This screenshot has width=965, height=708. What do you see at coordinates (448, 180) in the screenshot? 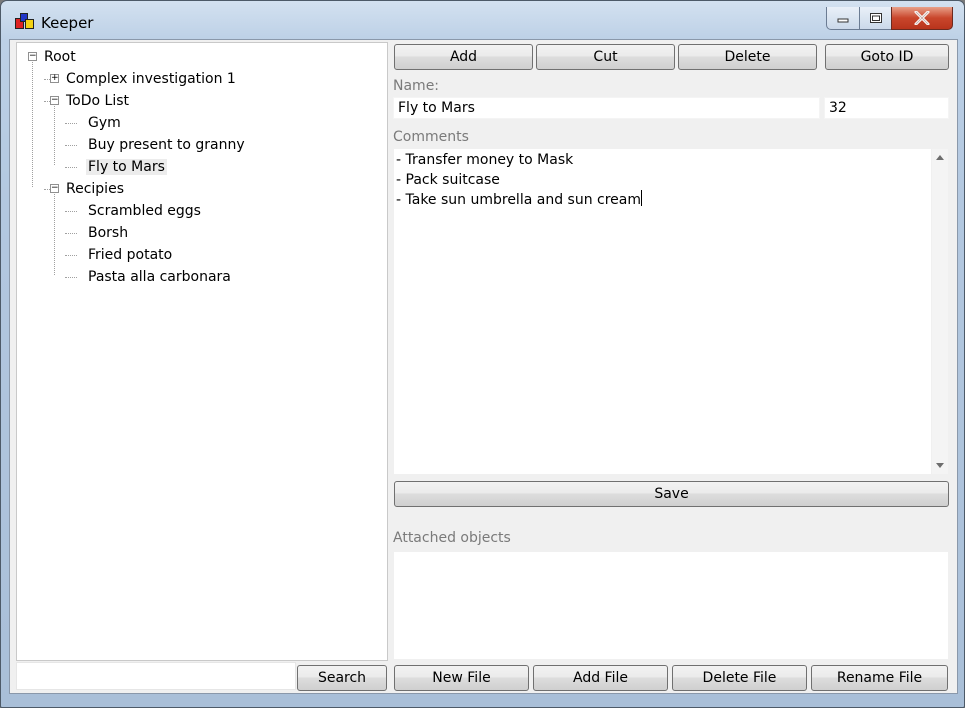
I see `comment-line-text: - Pack suitcase` at bounding box center [448, 180].